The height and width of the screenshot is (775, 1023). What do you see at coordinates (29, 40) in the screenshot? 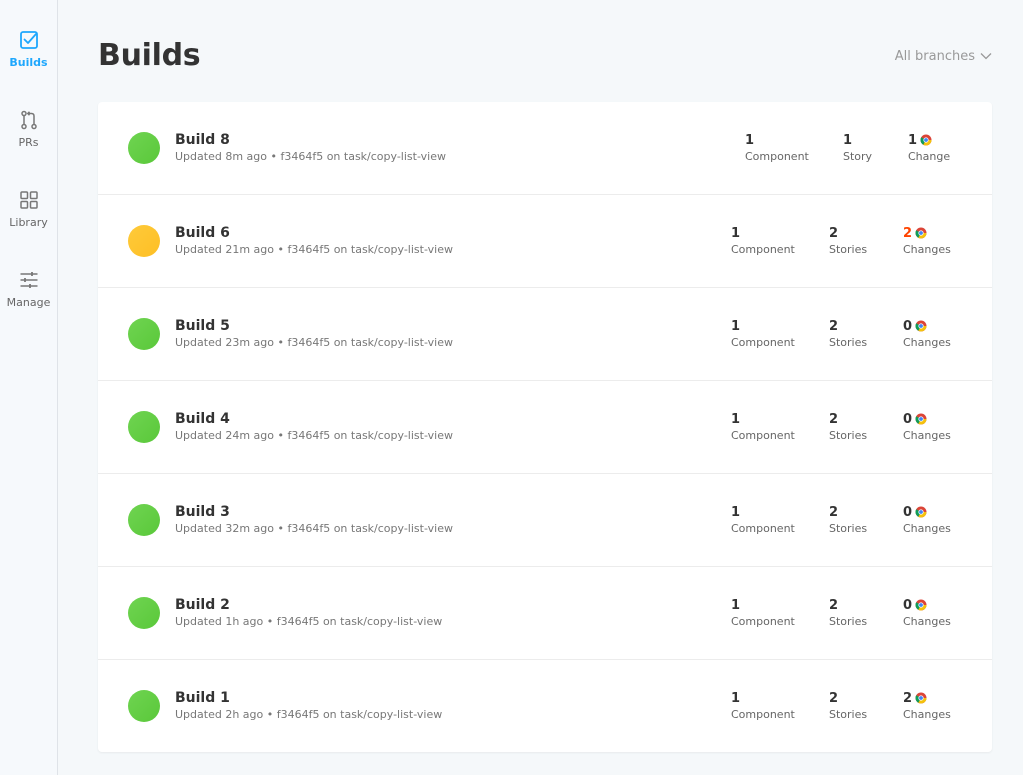
I see `check-square-icon` at bounding box center [29, 40].